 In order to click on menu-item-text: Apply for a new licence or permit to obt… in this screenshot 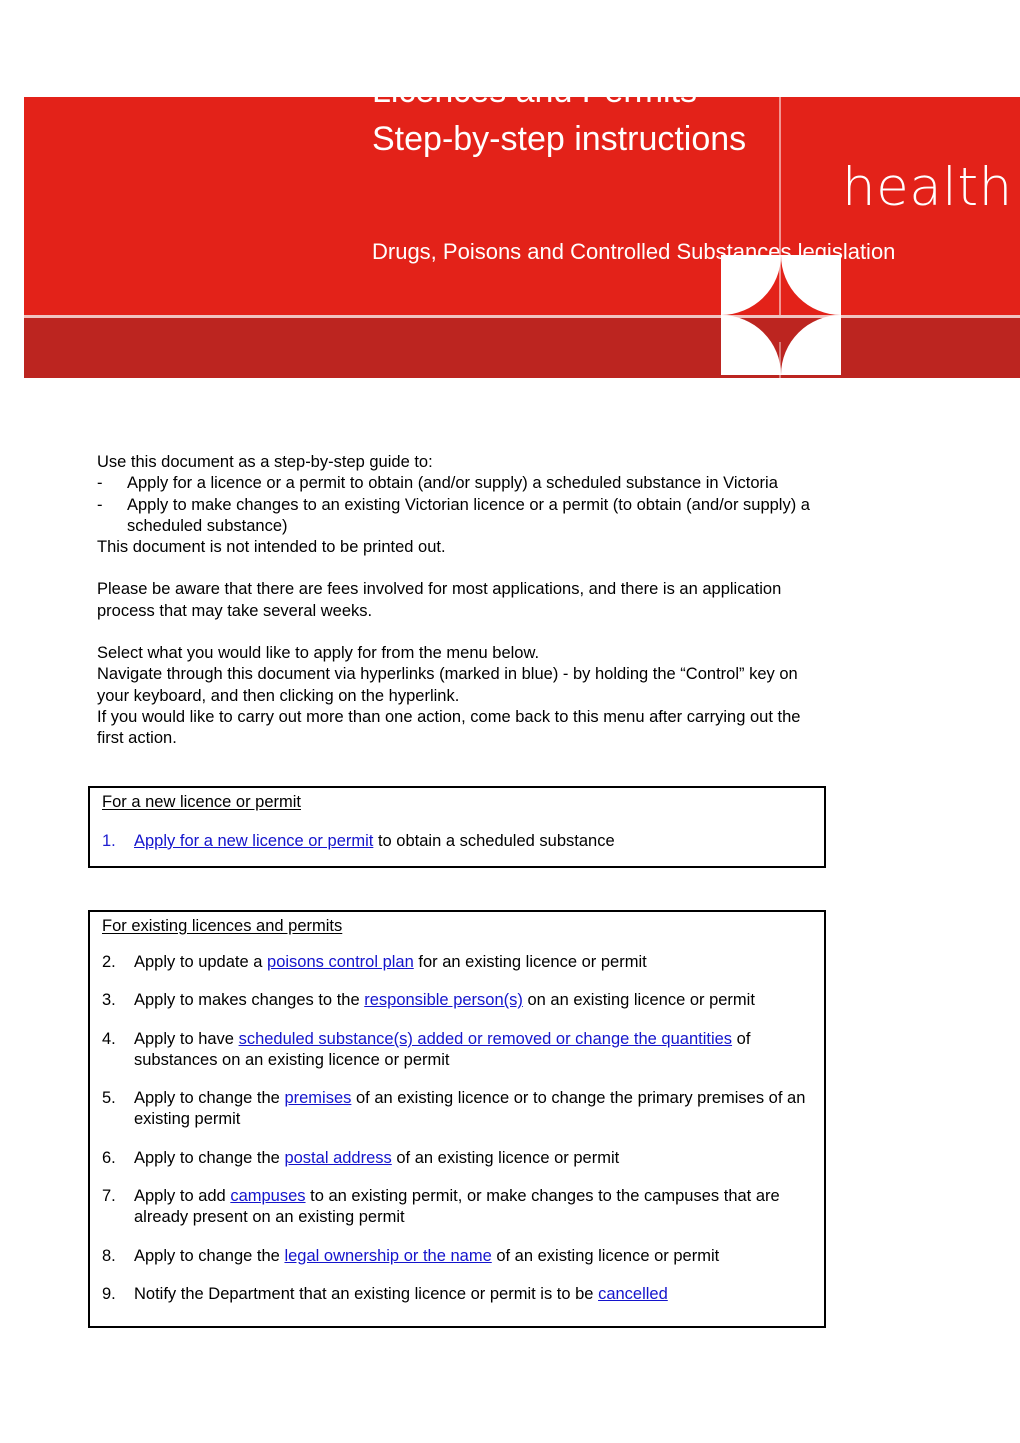, I will do `click(473, 841)`.